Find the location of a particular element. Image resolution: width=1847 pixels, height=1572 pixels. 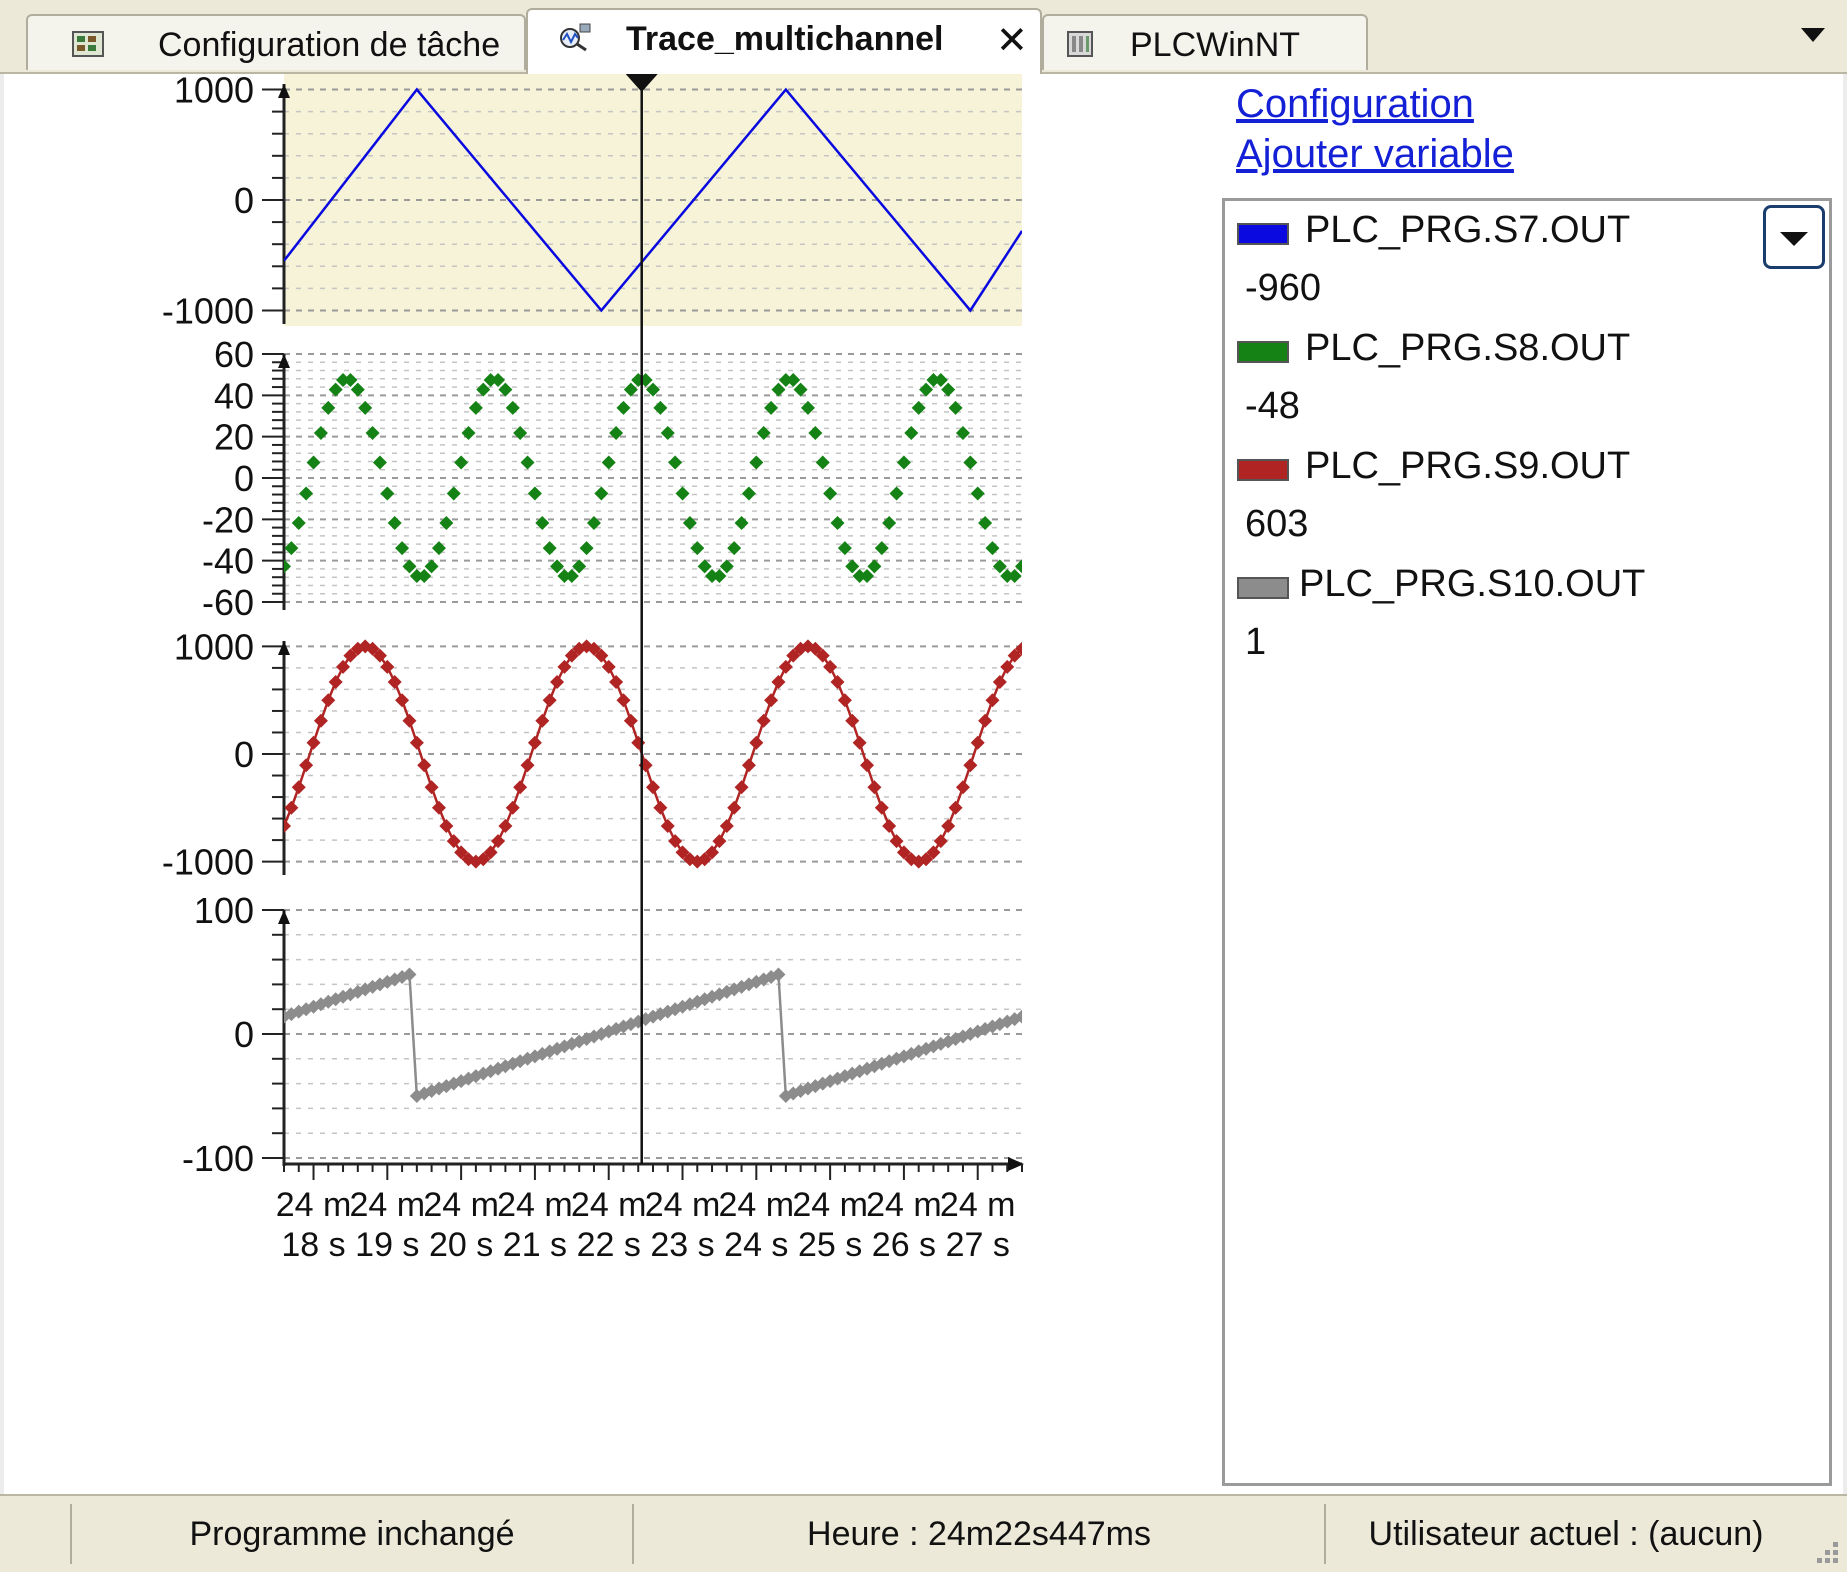

current-time: Heure : 24m22s447ms is located at coordinates (979, 1534).